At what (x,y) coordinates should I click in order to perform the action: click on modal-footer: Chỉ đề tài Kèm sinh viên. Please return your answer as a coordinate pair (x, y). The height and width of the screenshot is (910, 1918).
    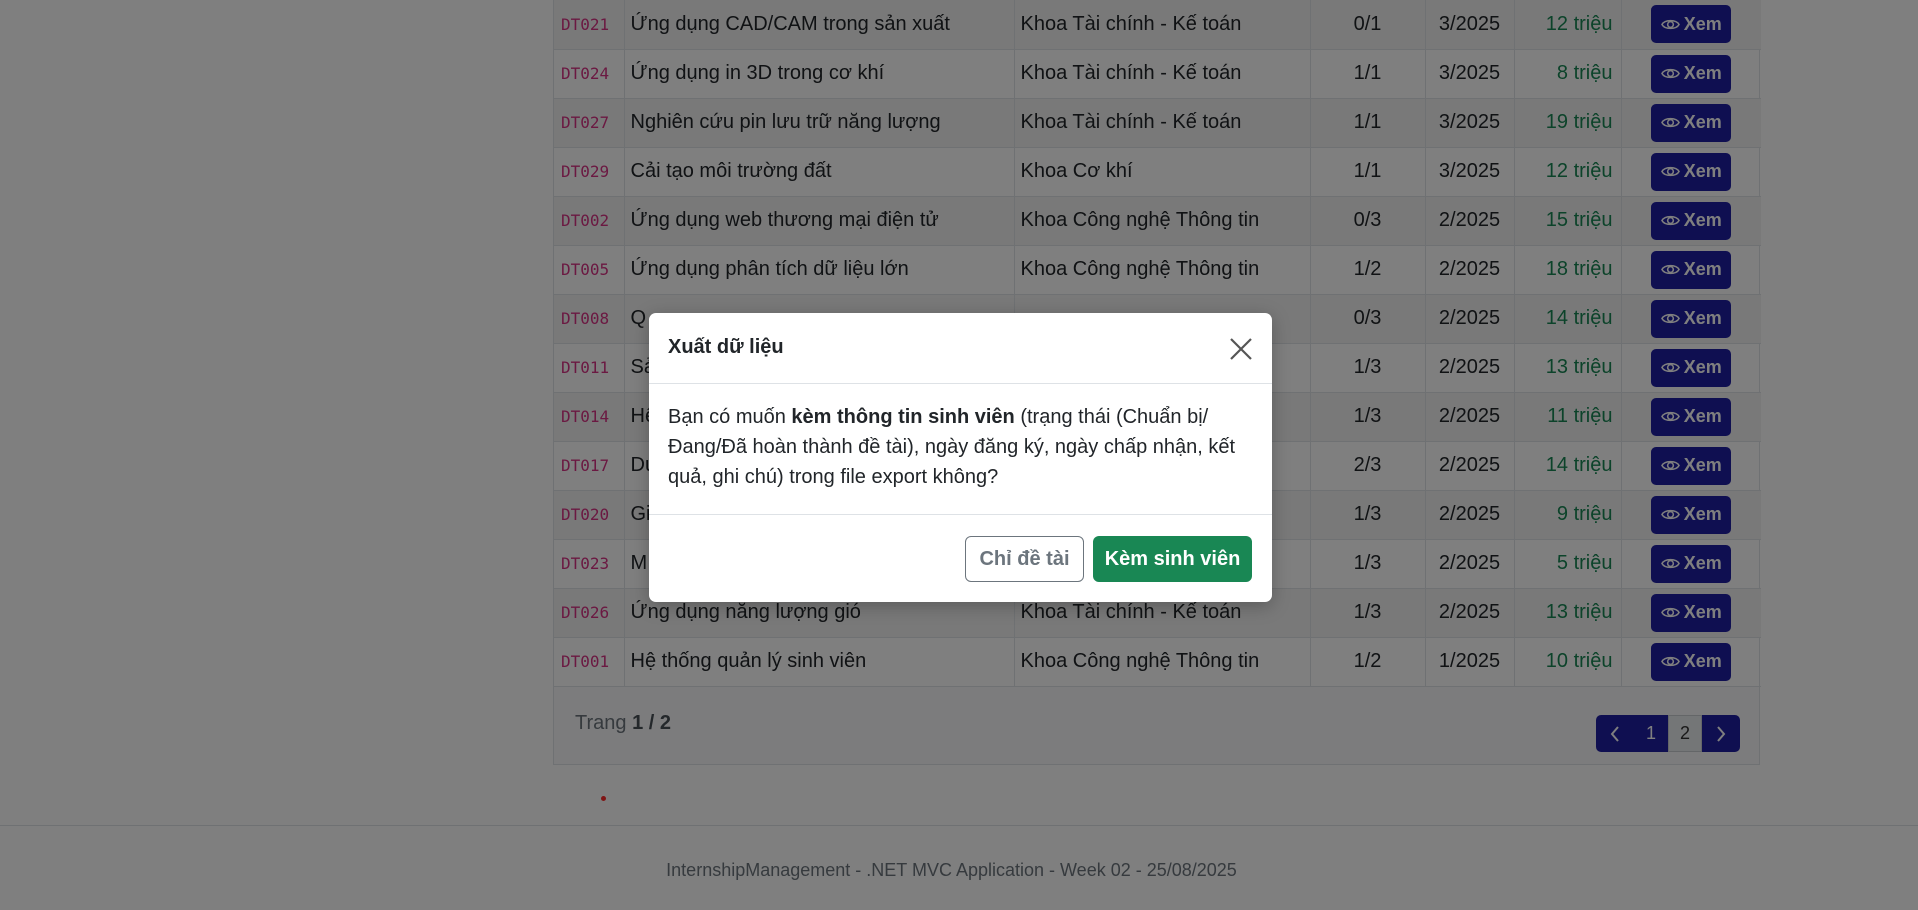
    Looking at the image, I should click on (960, 558).